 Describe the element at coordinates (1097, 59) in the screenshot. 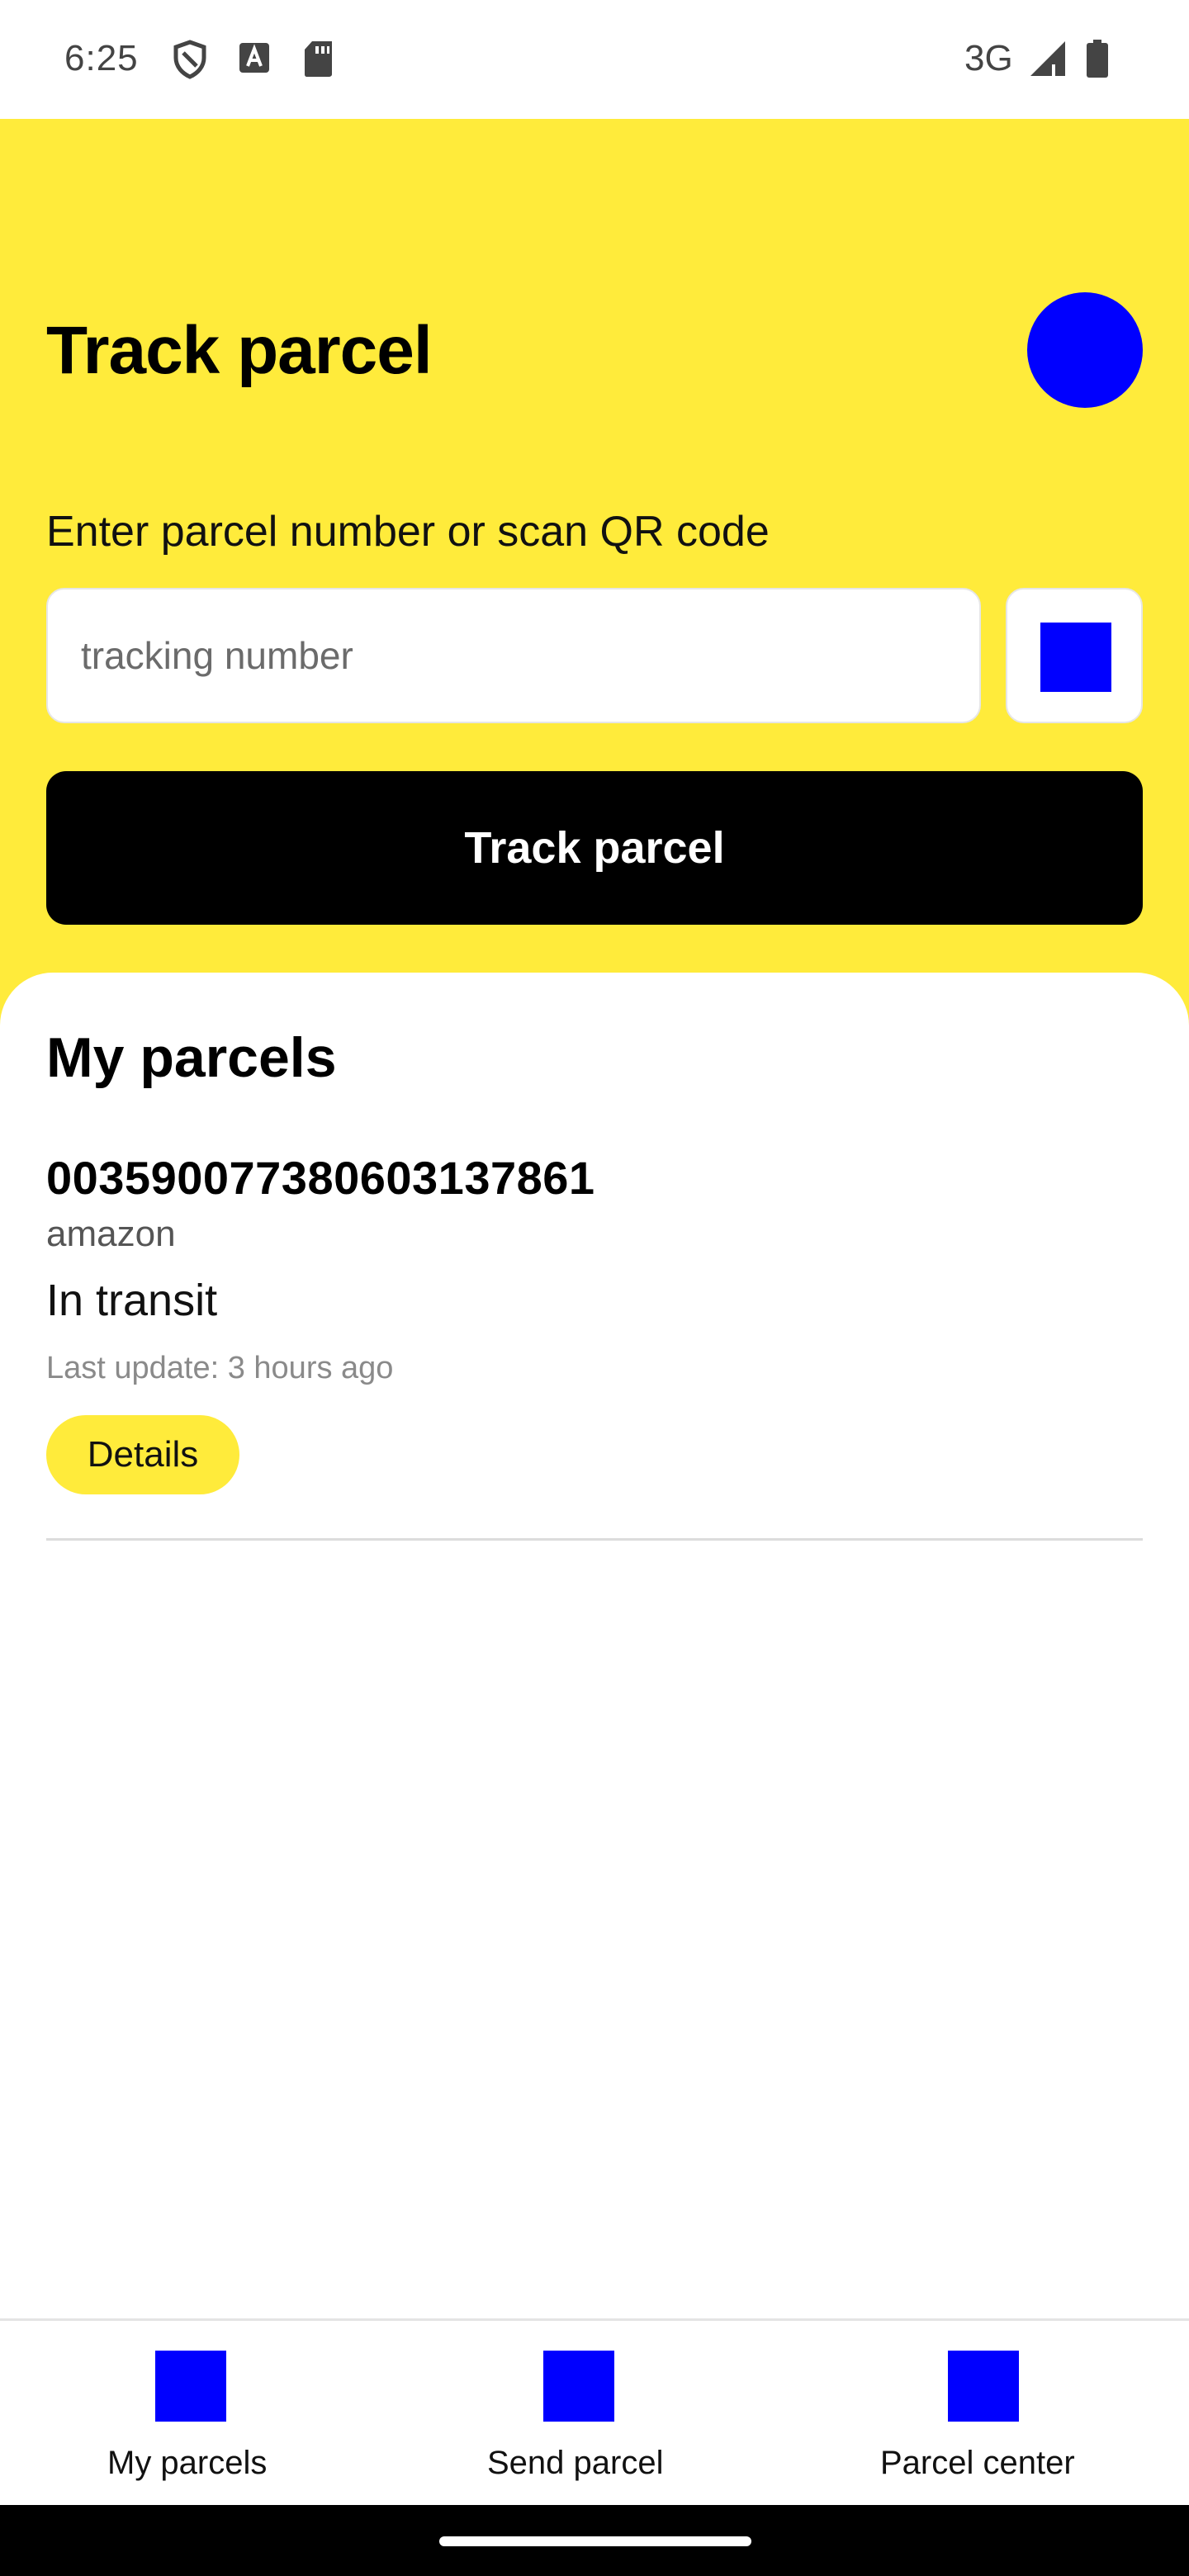

I see `battery-icon` at that location.